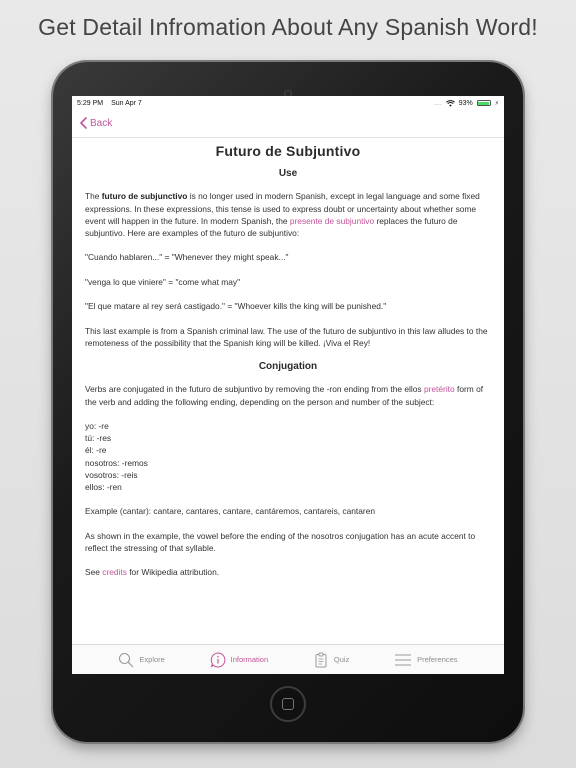 This screenshot has width=576, height=768. Describe the element at coordinates (288, 151) in the screenshot. I see `article-title: Futuro de Subjuntivo` at that location.